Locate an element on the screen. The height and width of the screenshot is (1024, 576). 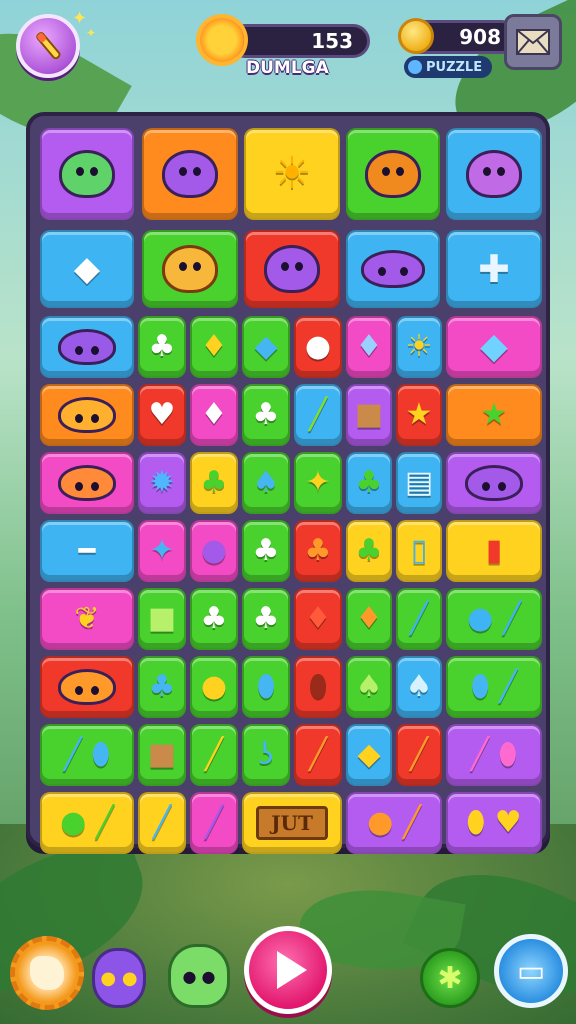
magic-wand-icon is located at coordinates (48, 46).